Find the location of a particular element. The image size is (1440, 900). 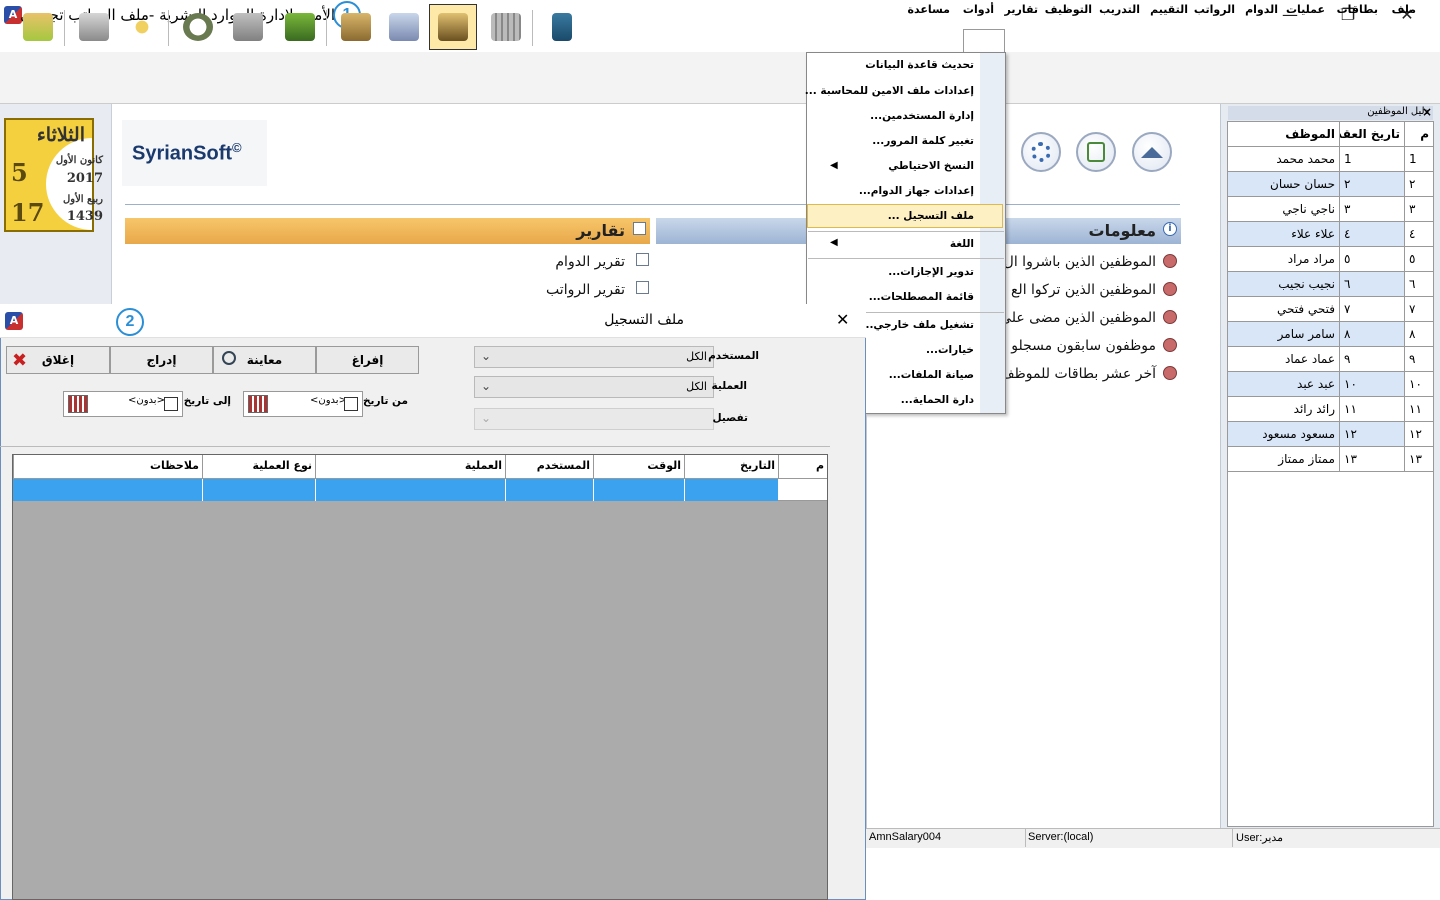

employee-cell-name: عماد عماد is located at coordinates (1284, 359).